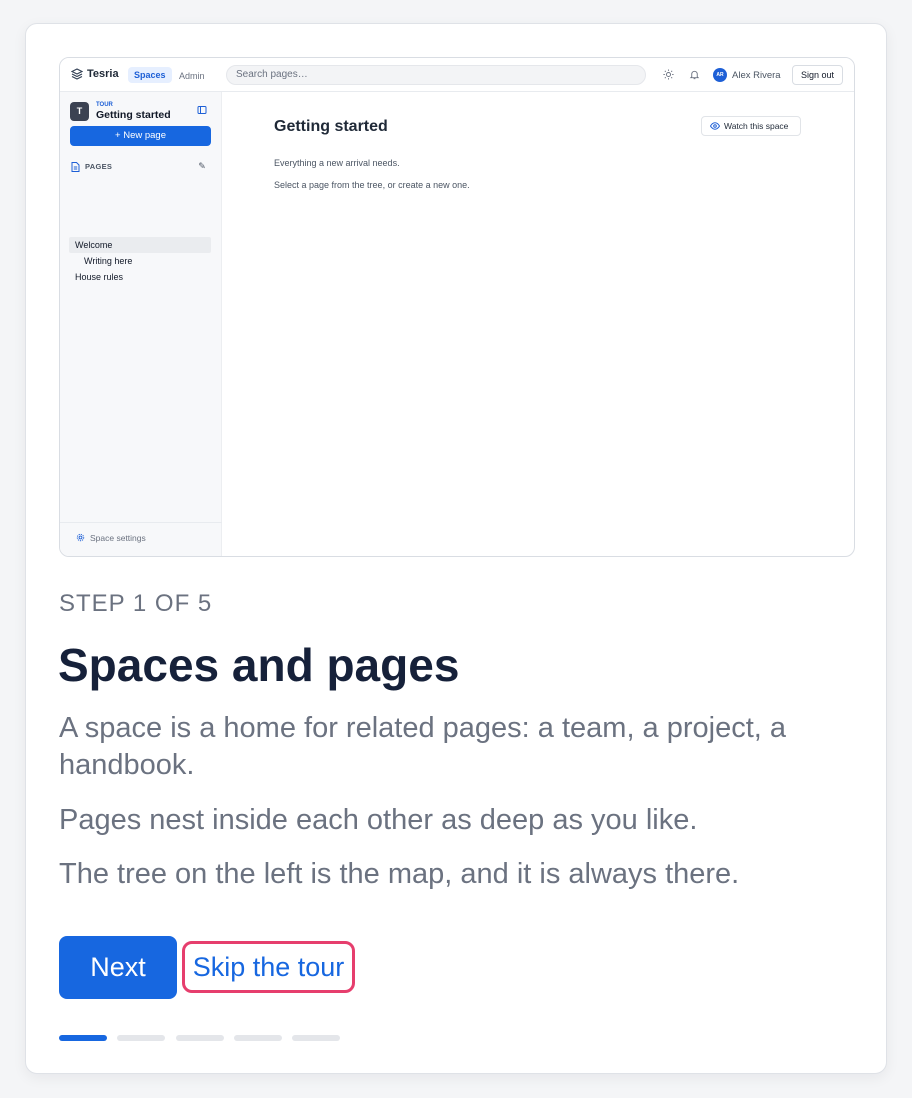 This screenshot has height=1098, width=912. Describe the element at coordinates (694, 74) in the screenshot. I see `bell-icon` at that location.